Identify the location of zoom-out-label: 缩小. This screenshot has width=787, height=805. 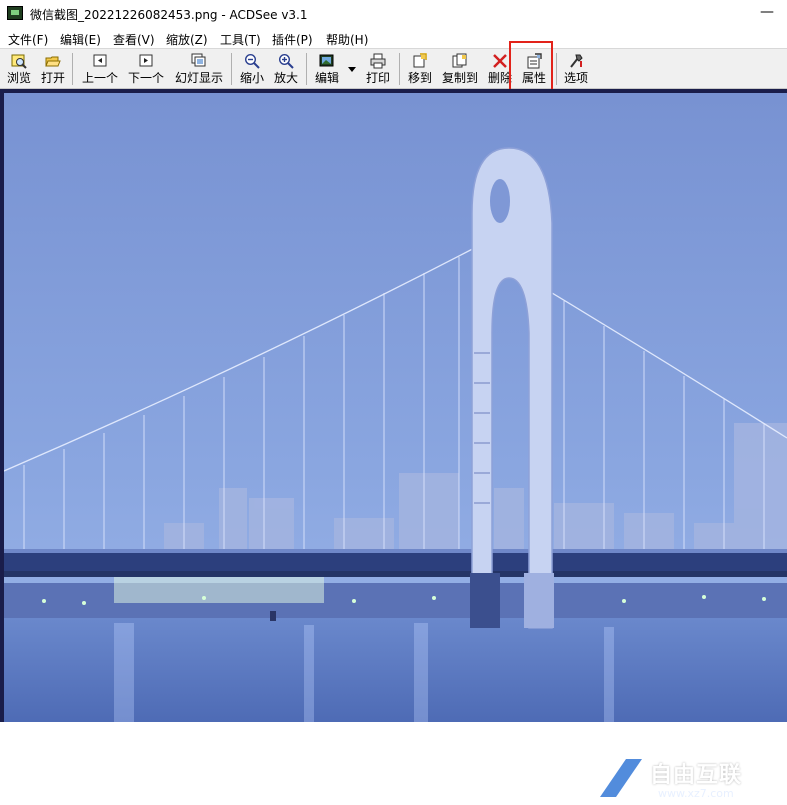
(251, 78).